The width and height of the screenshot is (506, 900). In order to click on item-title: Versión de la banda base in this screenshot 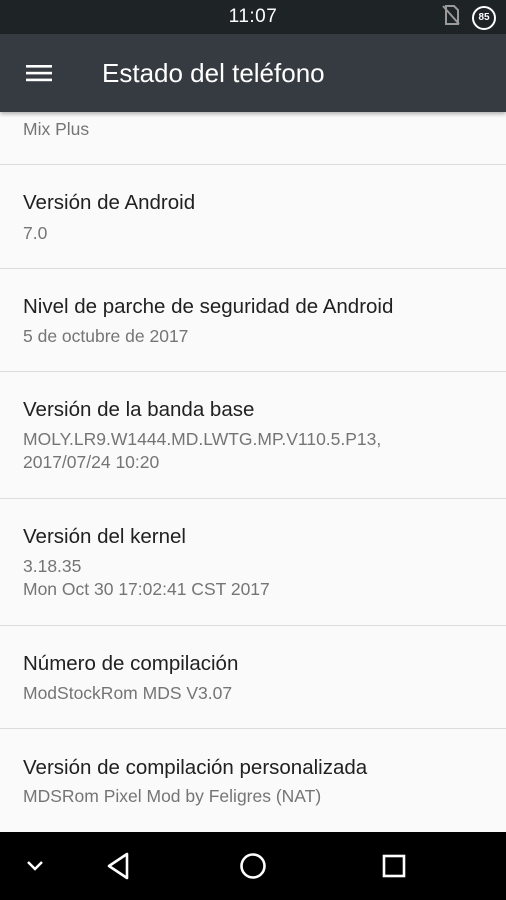, I will do `click(139, 409)`.